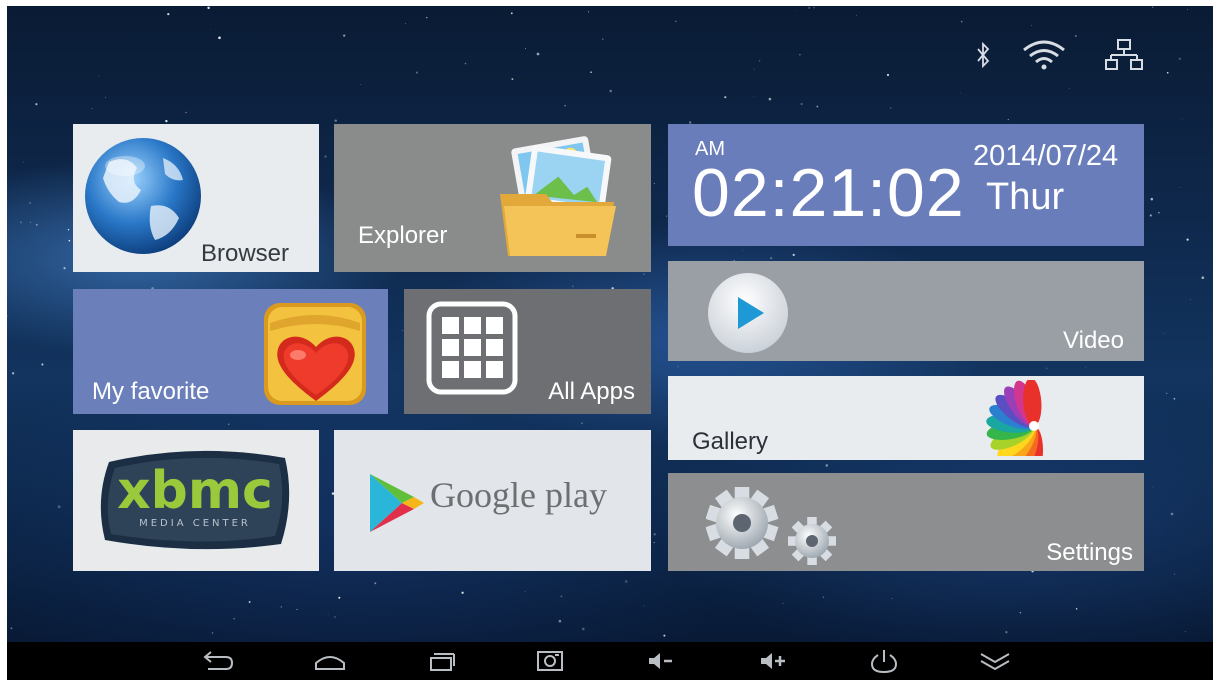 Image resolution: width=1218 pixels, height=686 pixels. Describe the element at coordinates (661, 661) in the screenshot. I see `volume-down-icon` at that location.